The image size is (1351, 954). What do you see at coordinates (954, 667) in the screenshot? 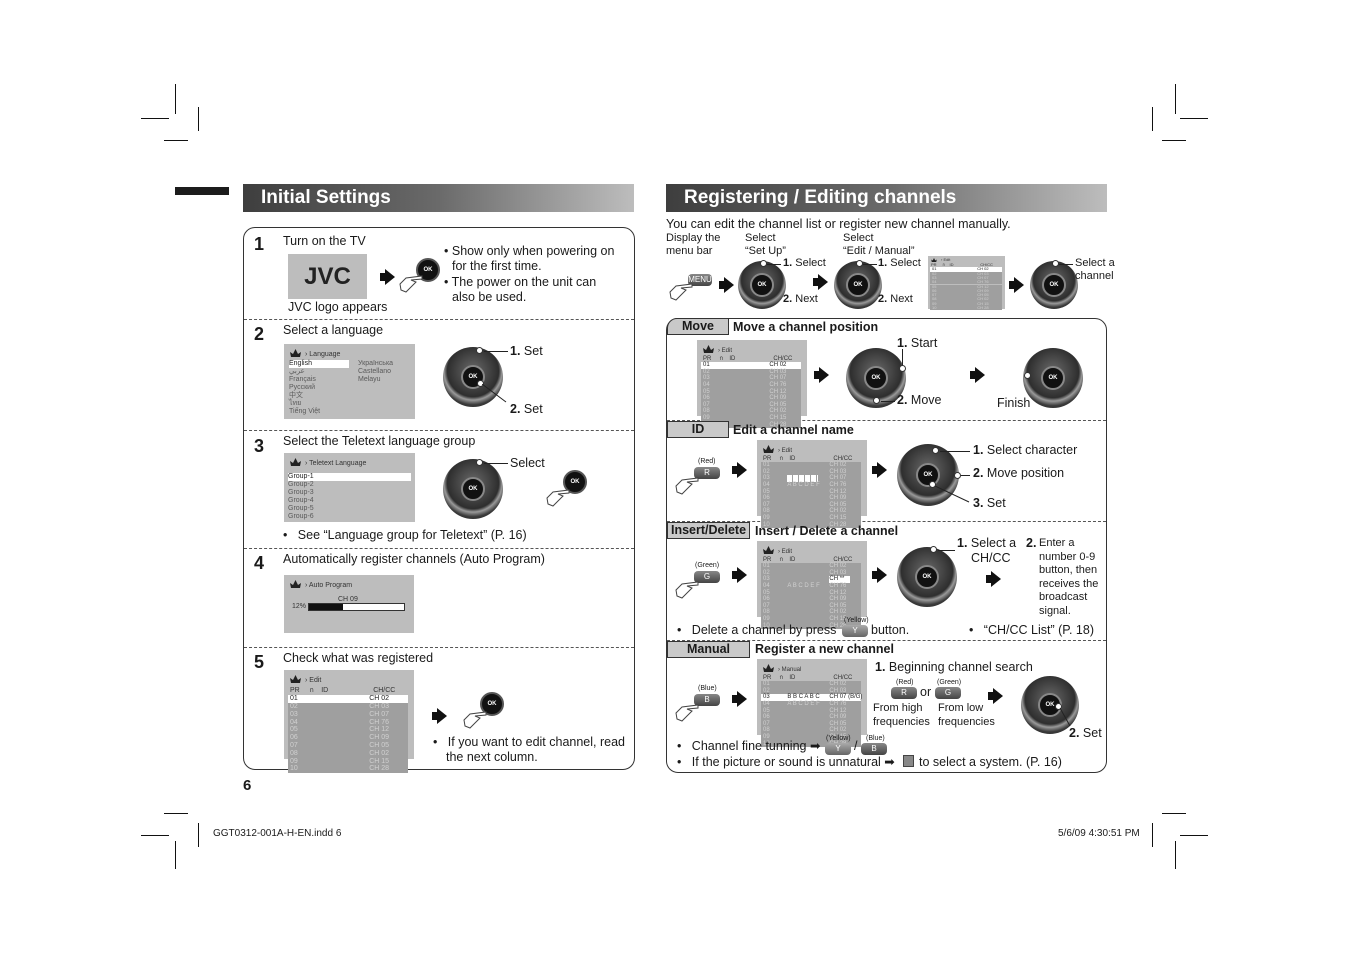
I see `callout: 1. Beginning channel search` at bounding box center [954, 667].